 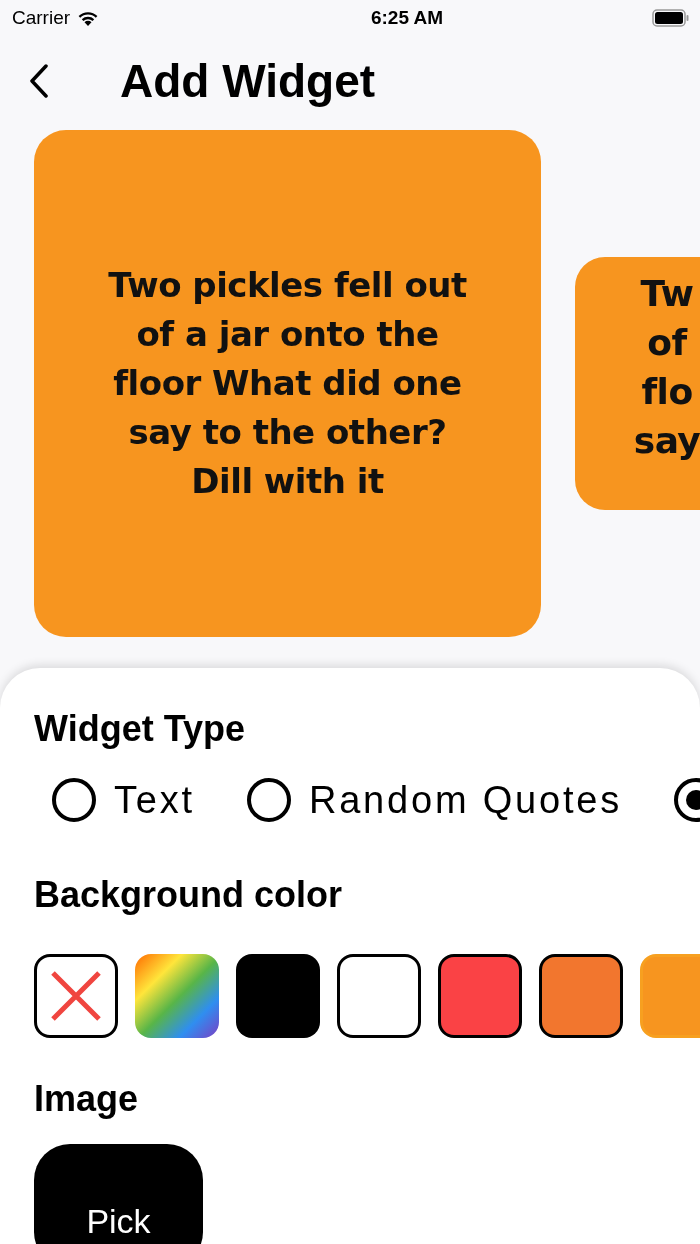 What do you see at coordinates (86, 1099) in the screenshot?
I see `section-heading: Image` at bounding box center [86, 1099].